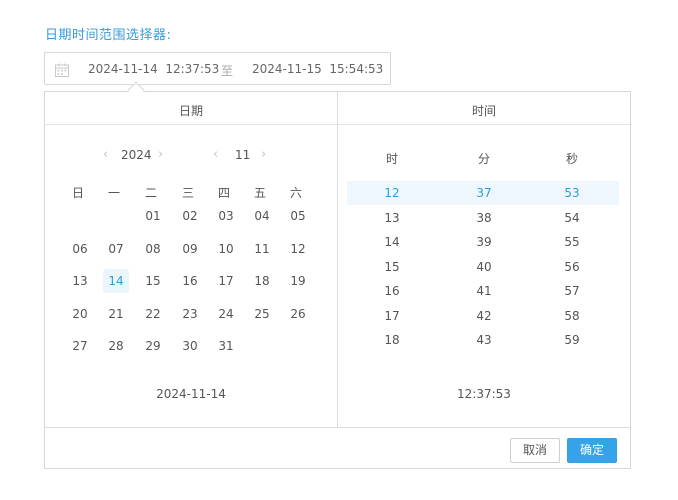 This screenshot has width=678, height=500. Describe the element at coordinates (153, 314) in the screenshot. I see `day-cell: 22` at that location.